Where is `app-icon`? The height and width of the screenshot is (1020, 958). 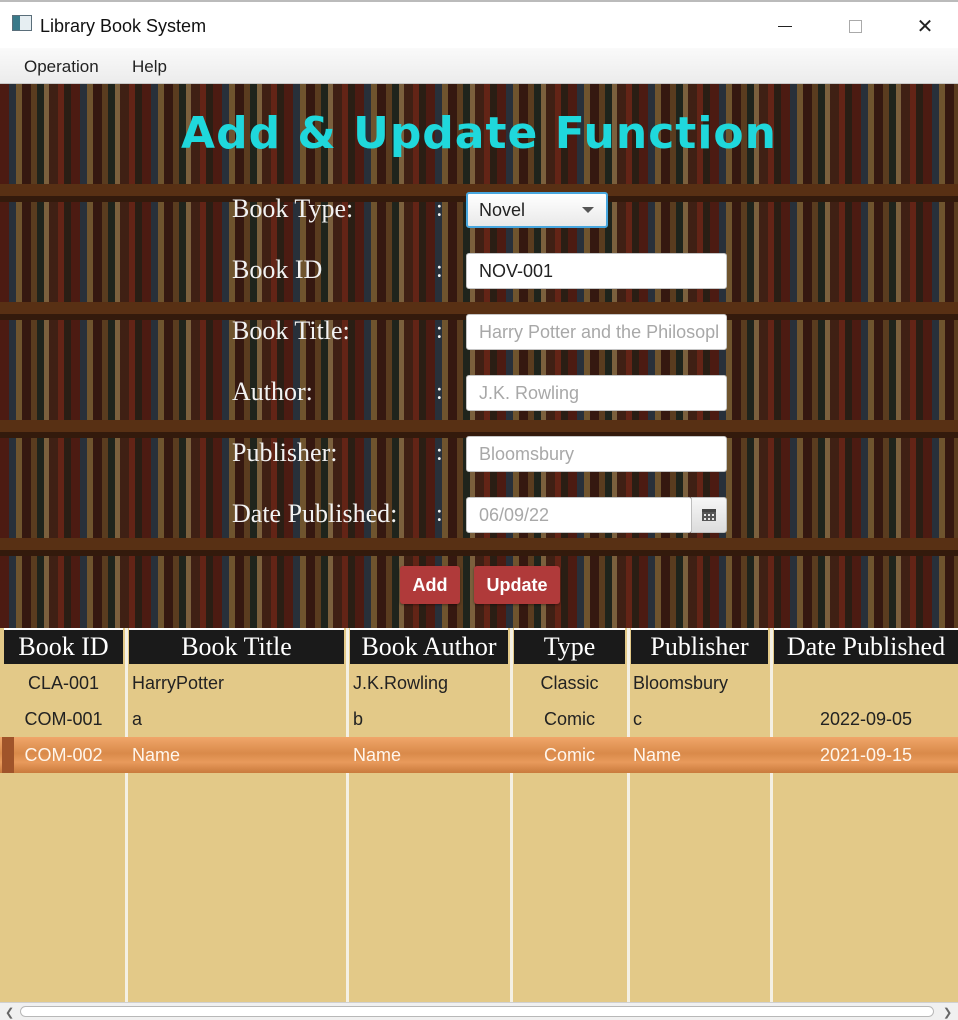
app-icon is located at coordinates (22, 23).